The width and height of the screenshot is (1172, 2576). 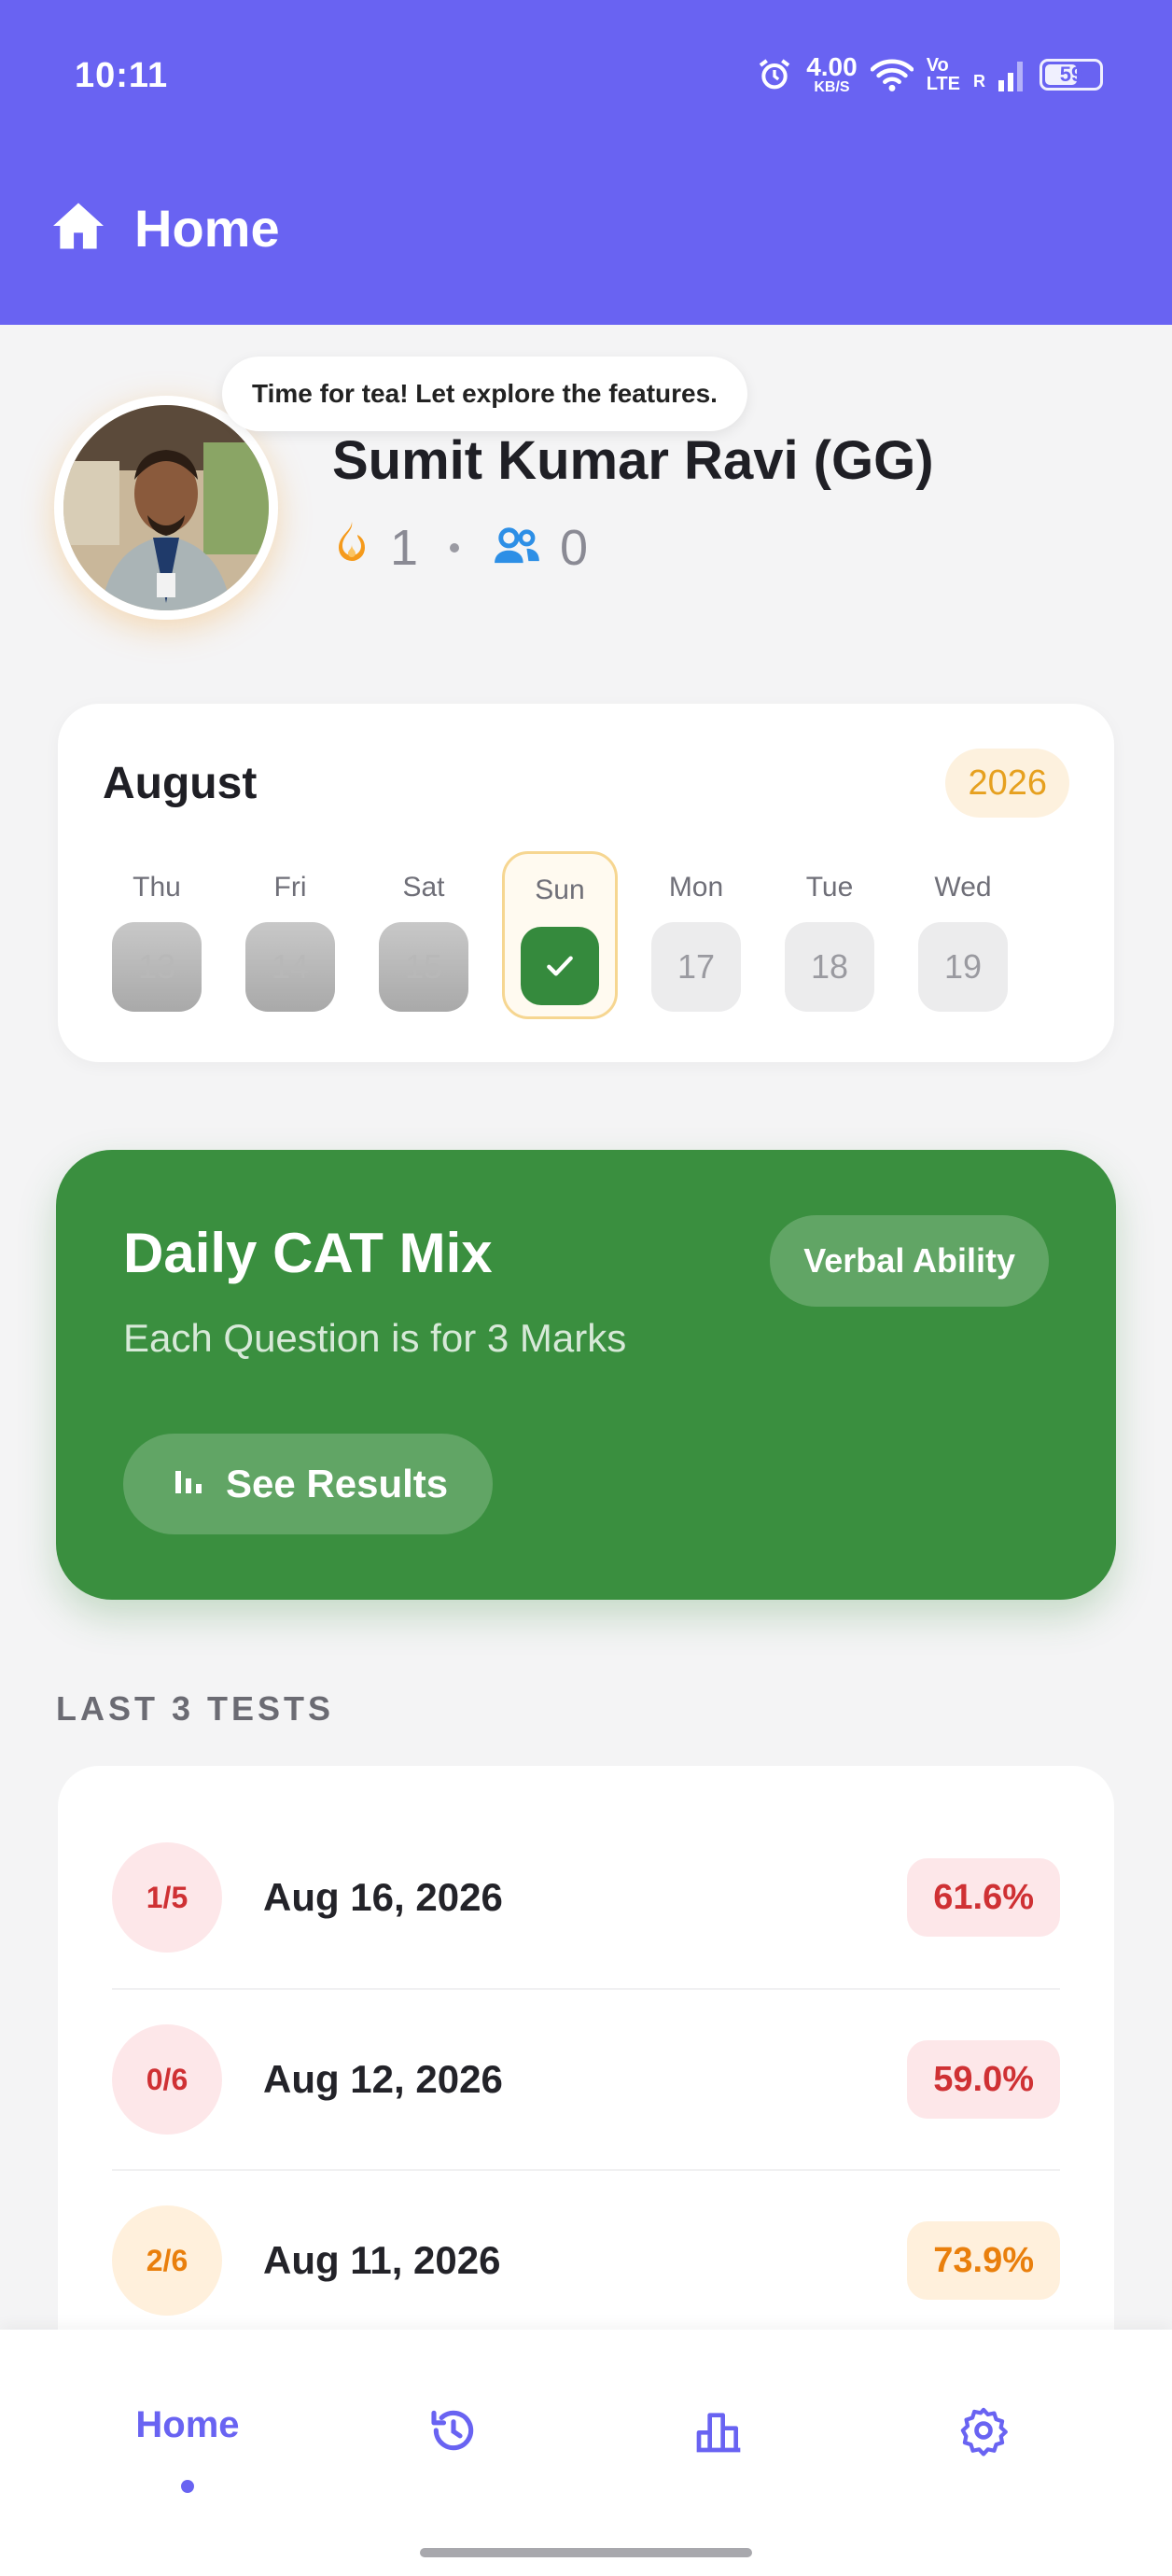 I want to click on status-time: 10:11, so click(x=122, y=75).